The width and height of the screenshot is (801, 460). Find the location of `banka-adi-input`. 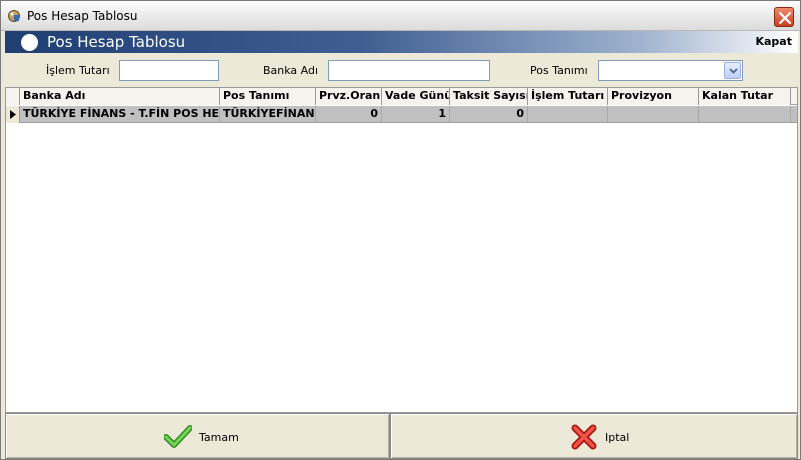

banka-adi-input is located at coordinates (409, 70).